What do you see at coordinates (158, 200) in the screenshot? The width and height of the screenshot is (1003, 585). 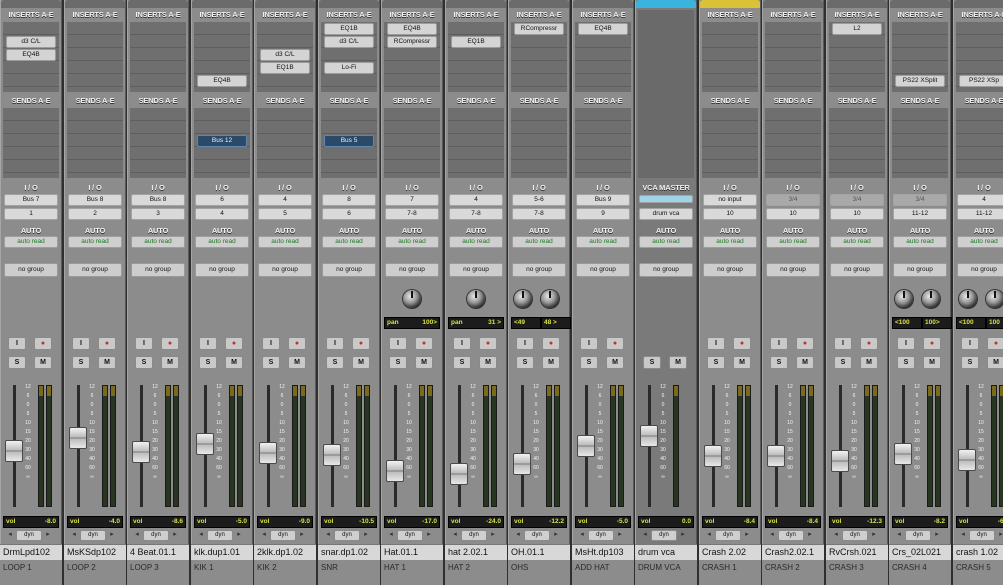 I see `input-selector: Bus 8` at bounding box center [158, 200].